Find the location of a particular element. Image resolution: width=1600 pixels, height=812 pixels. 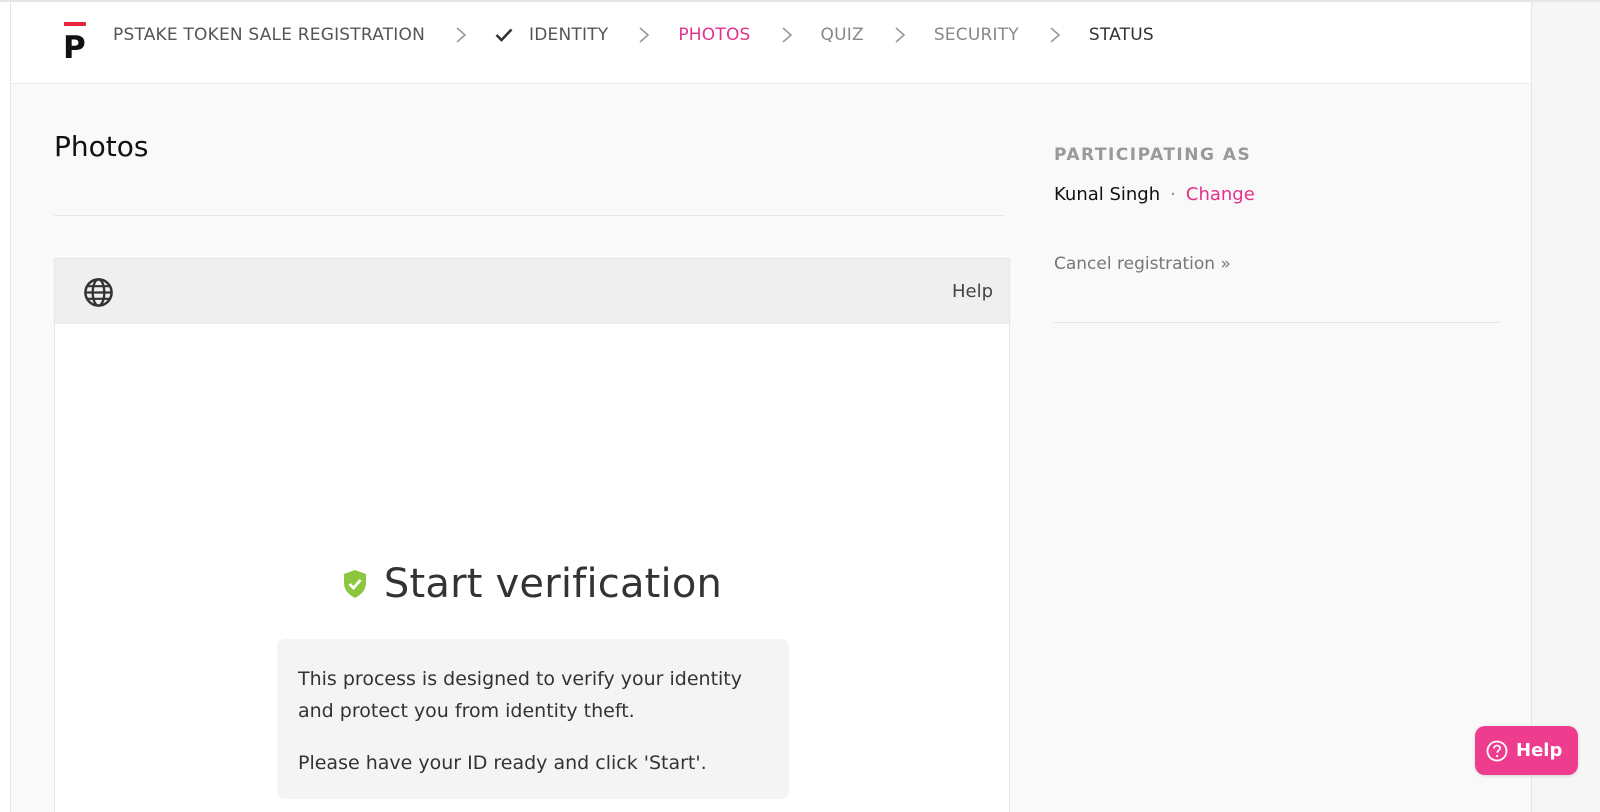

sidebar-divider is located at coordinates (1277, 322).